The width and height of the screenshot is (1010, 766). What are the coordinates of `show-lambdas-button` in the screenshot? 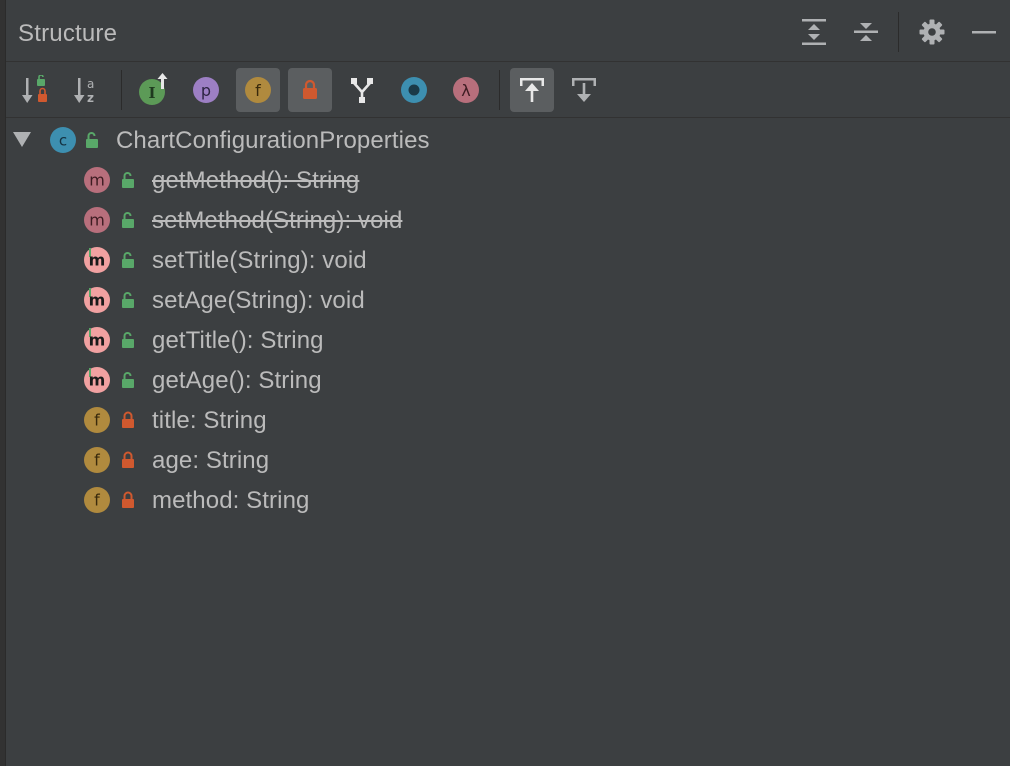 It's located at (414, 90).